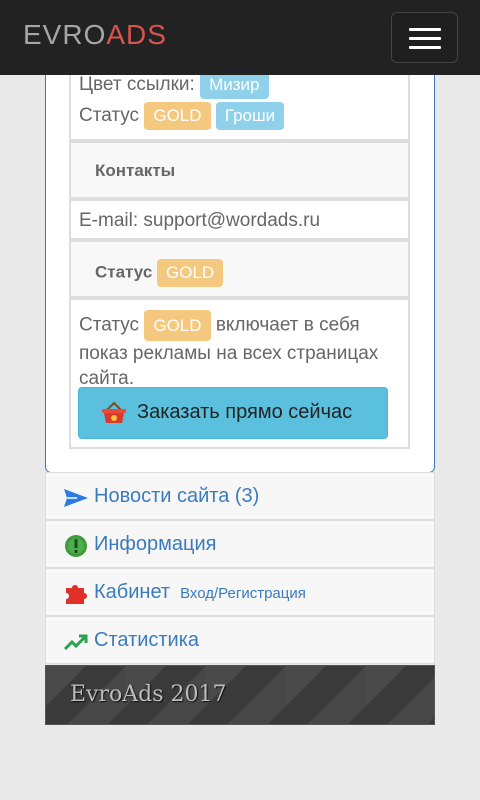 This screenshot has height=800, width=480. What do you see at coordinates (190, 273) in the screenshot?
I see `status-heading-badge: GOLD` at bounding box center [190, 273].